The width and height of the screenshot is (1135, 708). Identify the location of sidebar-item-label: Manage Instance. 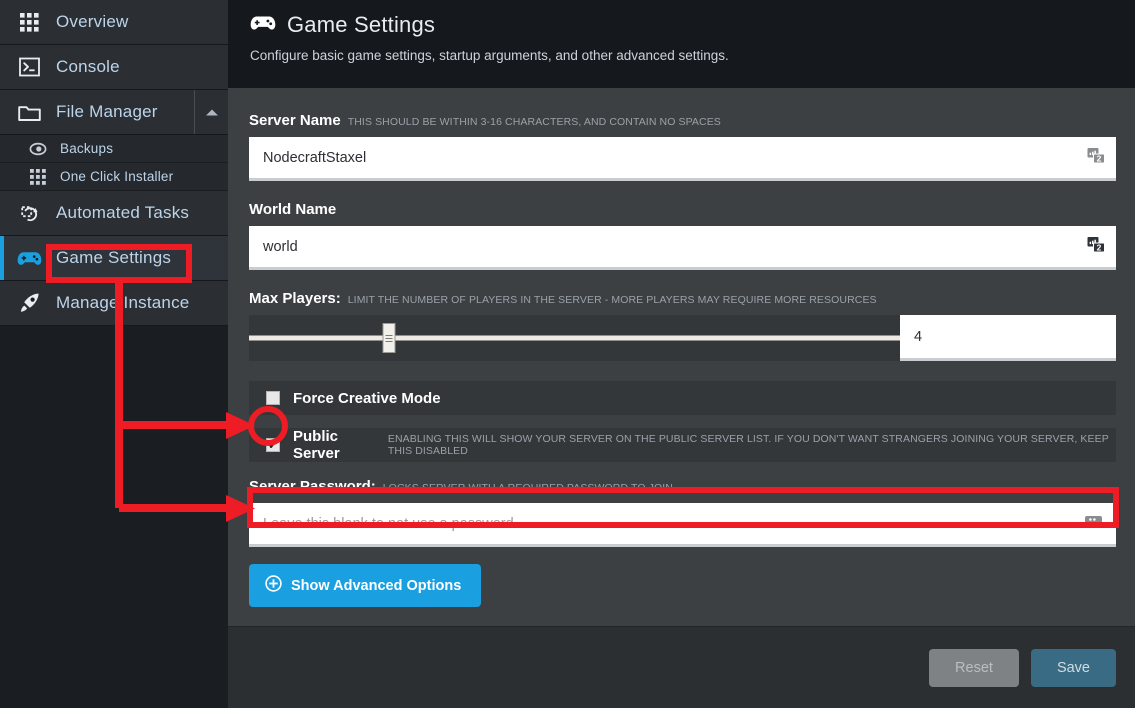
(123, 302).